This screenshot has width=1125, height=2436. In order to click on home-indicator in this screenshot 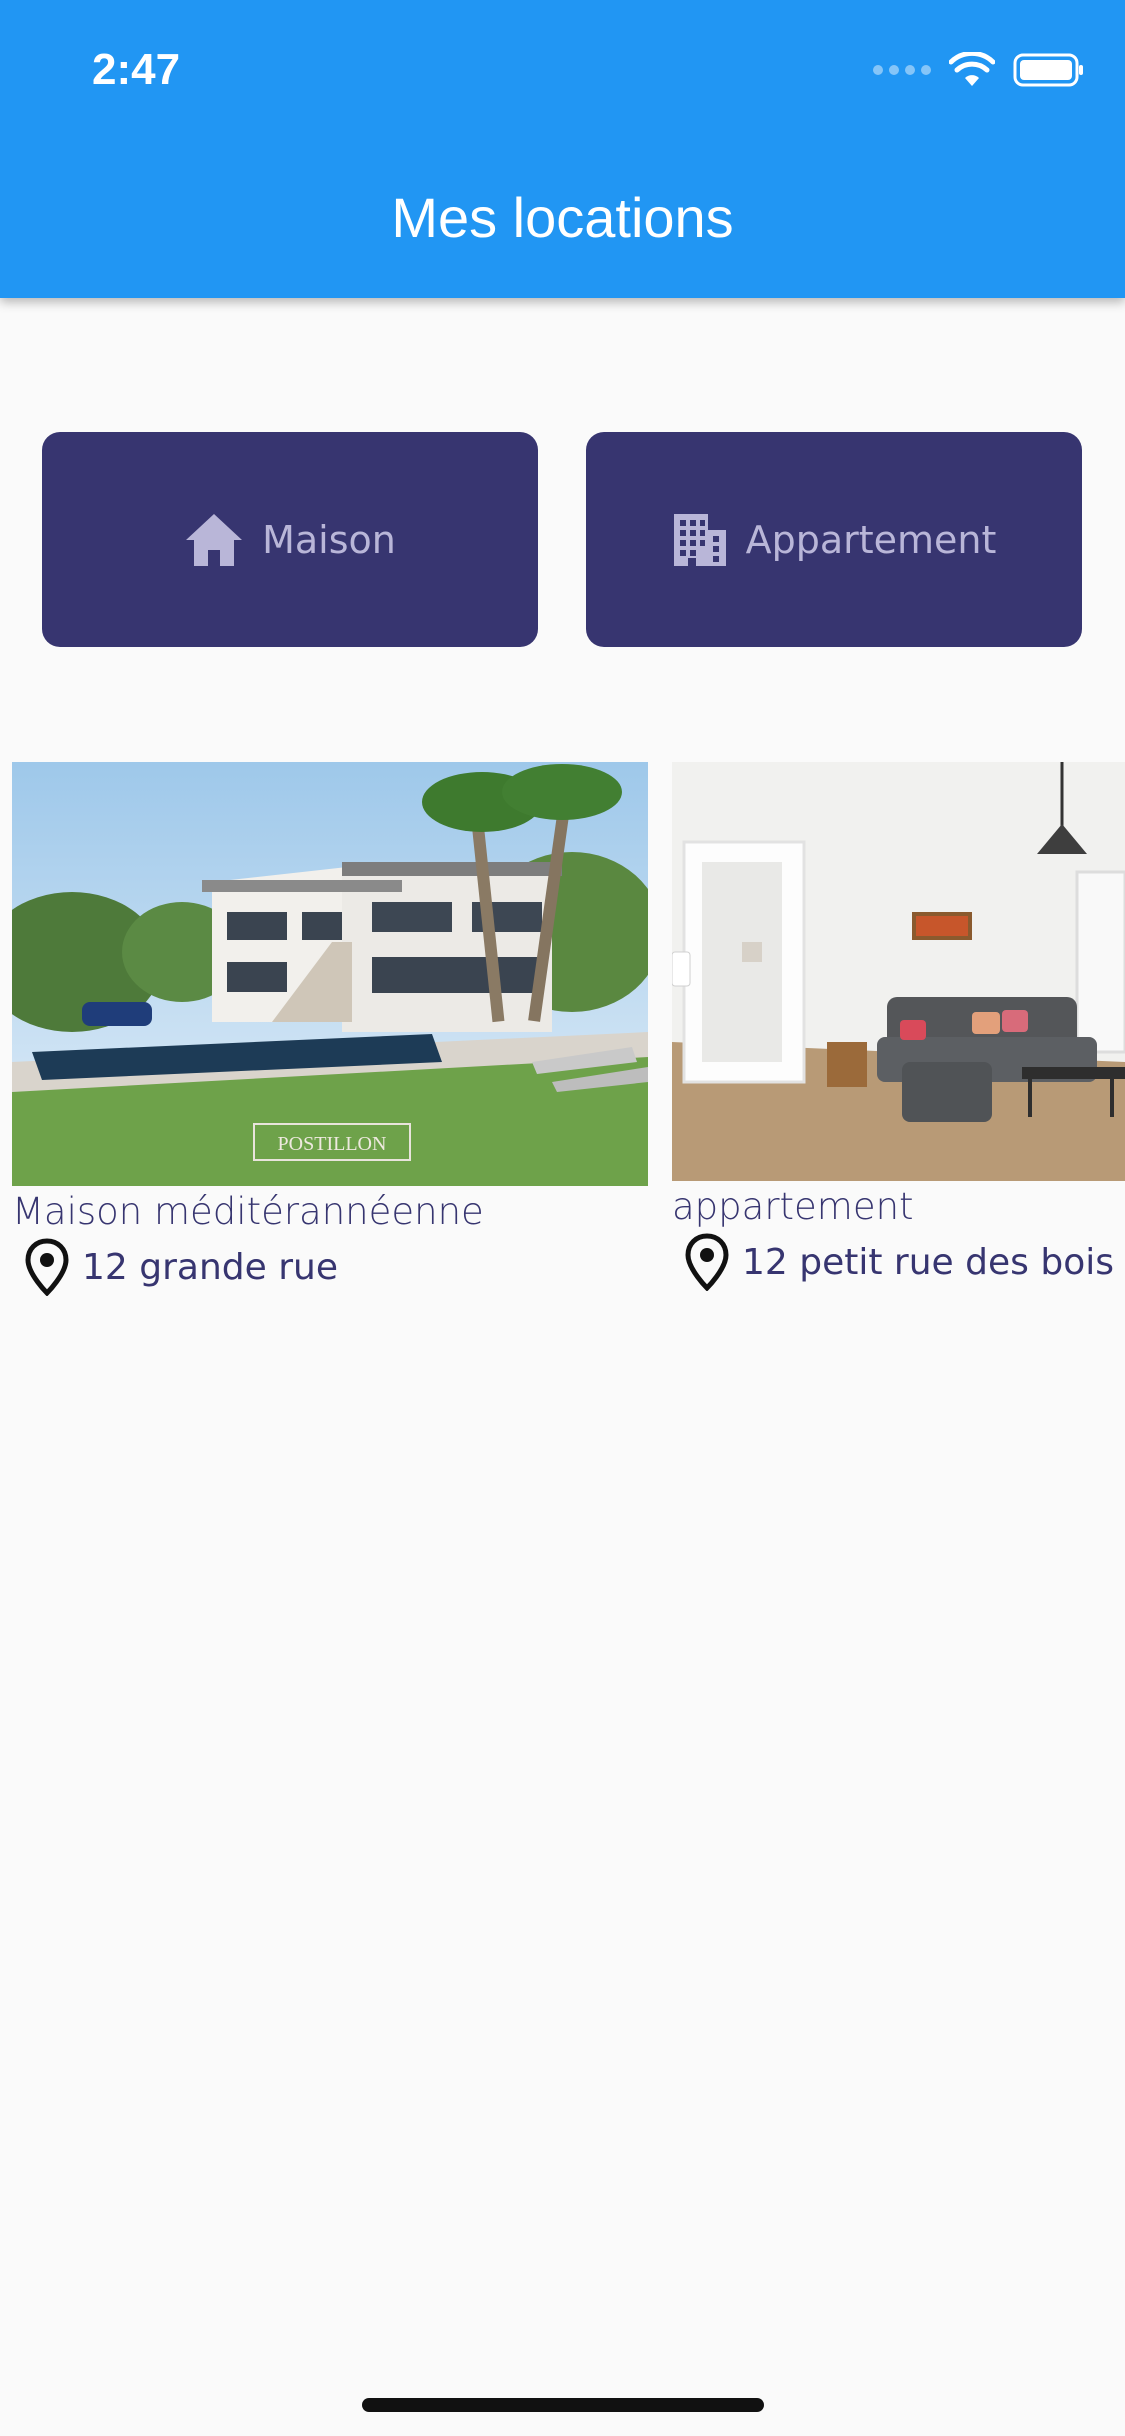, I will do `click(563, 2405)`.